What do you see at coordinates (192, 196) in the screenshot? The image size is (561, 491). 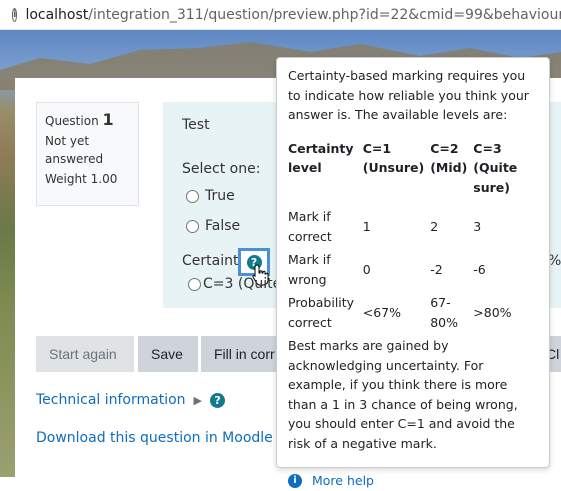 I see `radio-true` at bounding box center [192, 196].